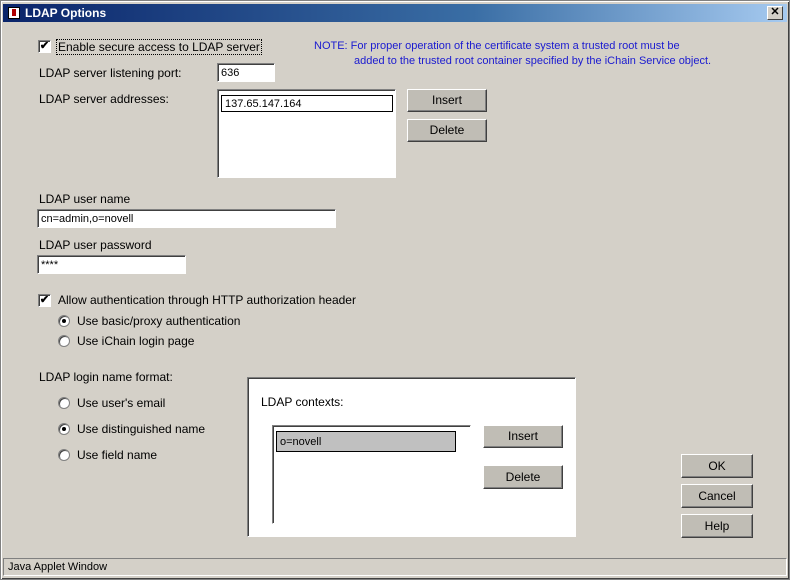 Image resolution: width=790 pixels, height=580 pixels. Describe the element at coordinates (64, 403) in the screenshot. I see `radio-user-email` at that location.